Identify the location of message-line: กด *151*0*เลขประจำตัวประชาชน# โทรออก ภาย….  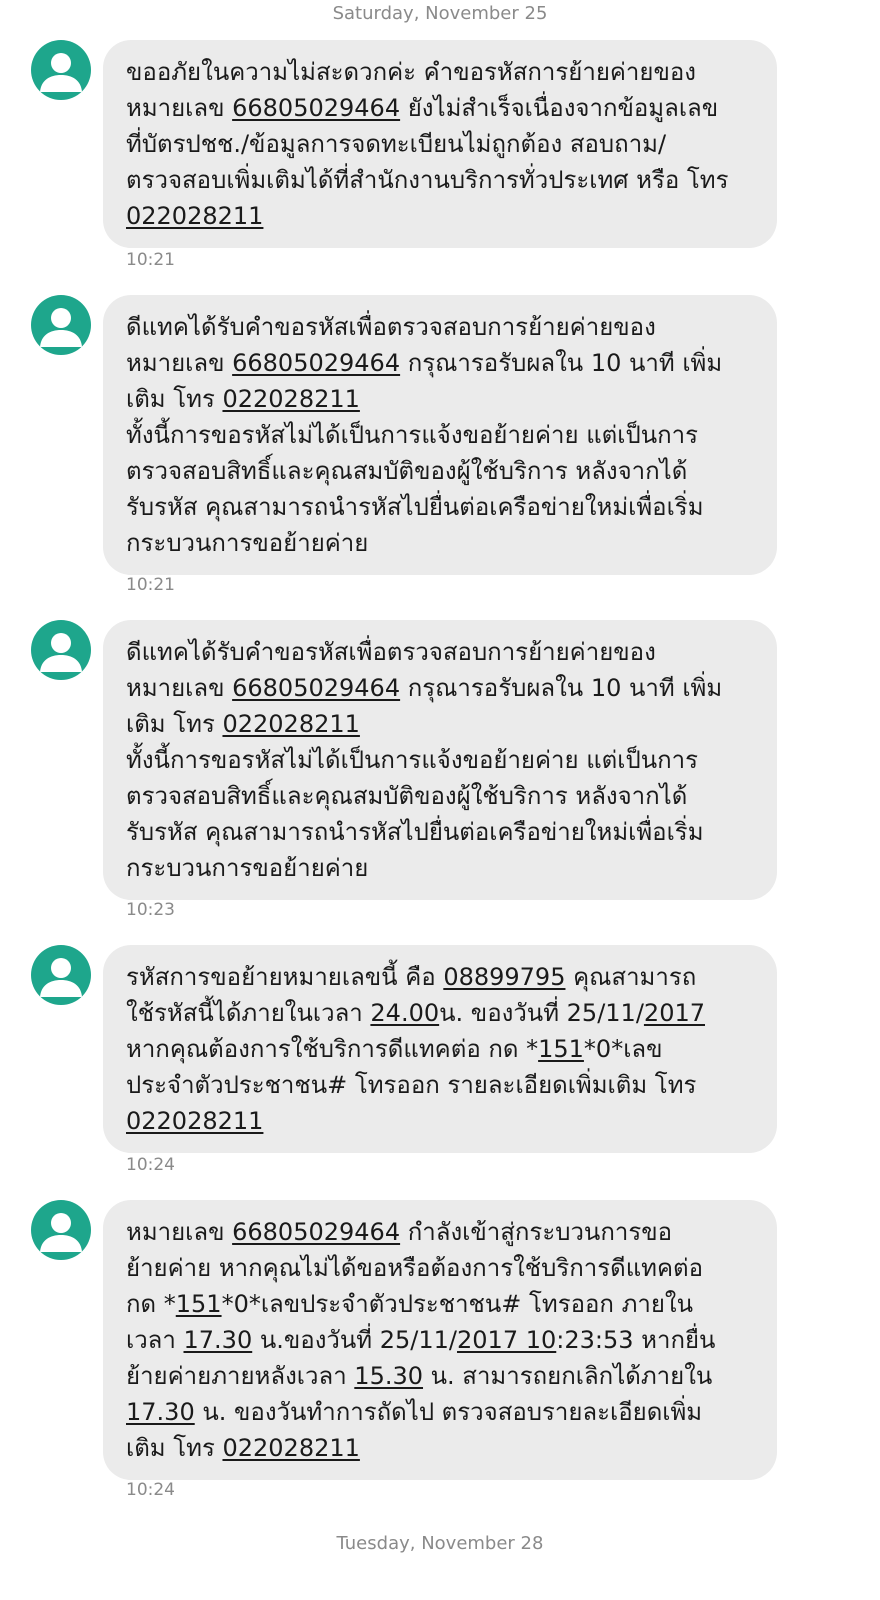
(442, 1304).